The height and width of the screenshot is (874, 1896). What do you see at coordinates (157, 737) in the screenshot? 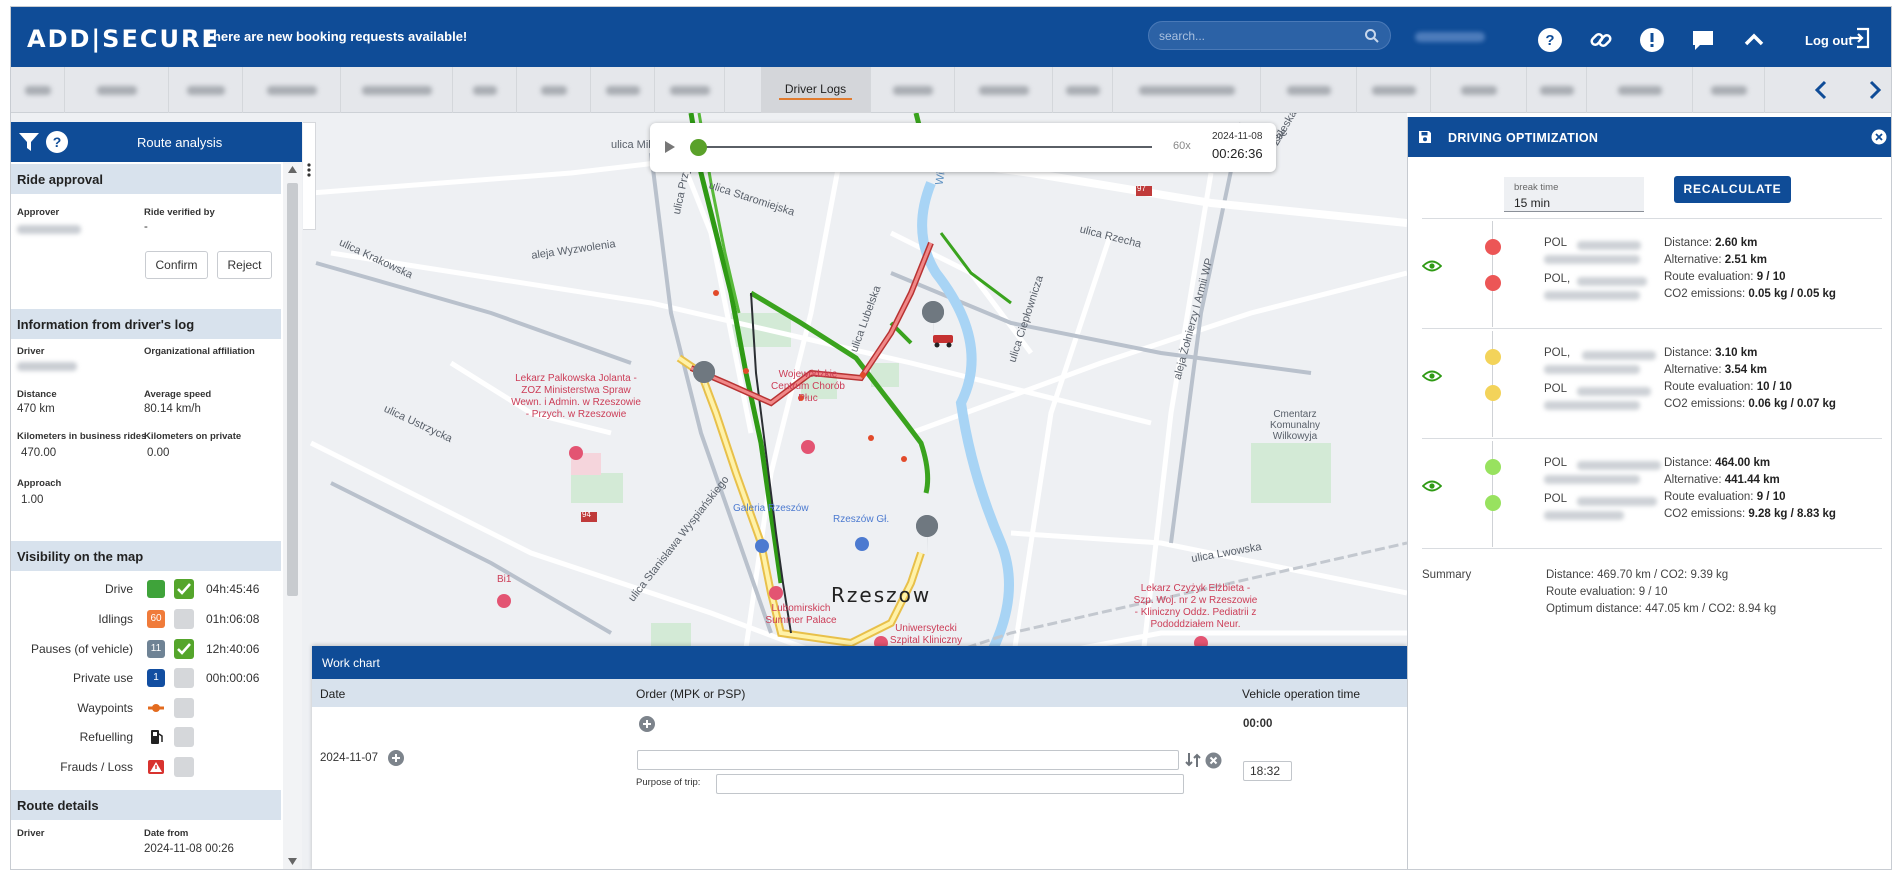
I see `fuel-pump-icon` at bounding box center [157, 737].